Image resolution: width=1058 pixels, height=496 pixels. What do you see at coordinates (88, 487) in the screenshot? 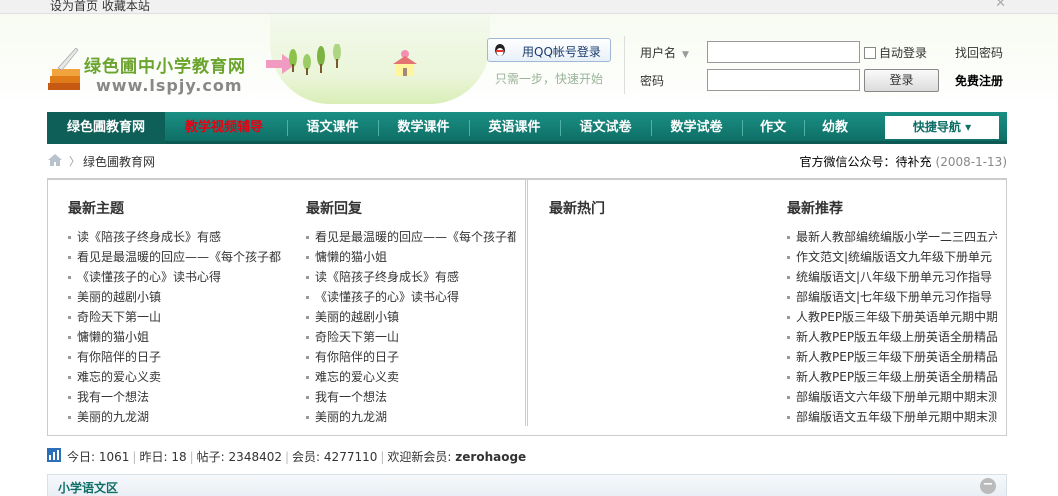
I see `section-title: 小学语文区` at bounding box center [88, 487].